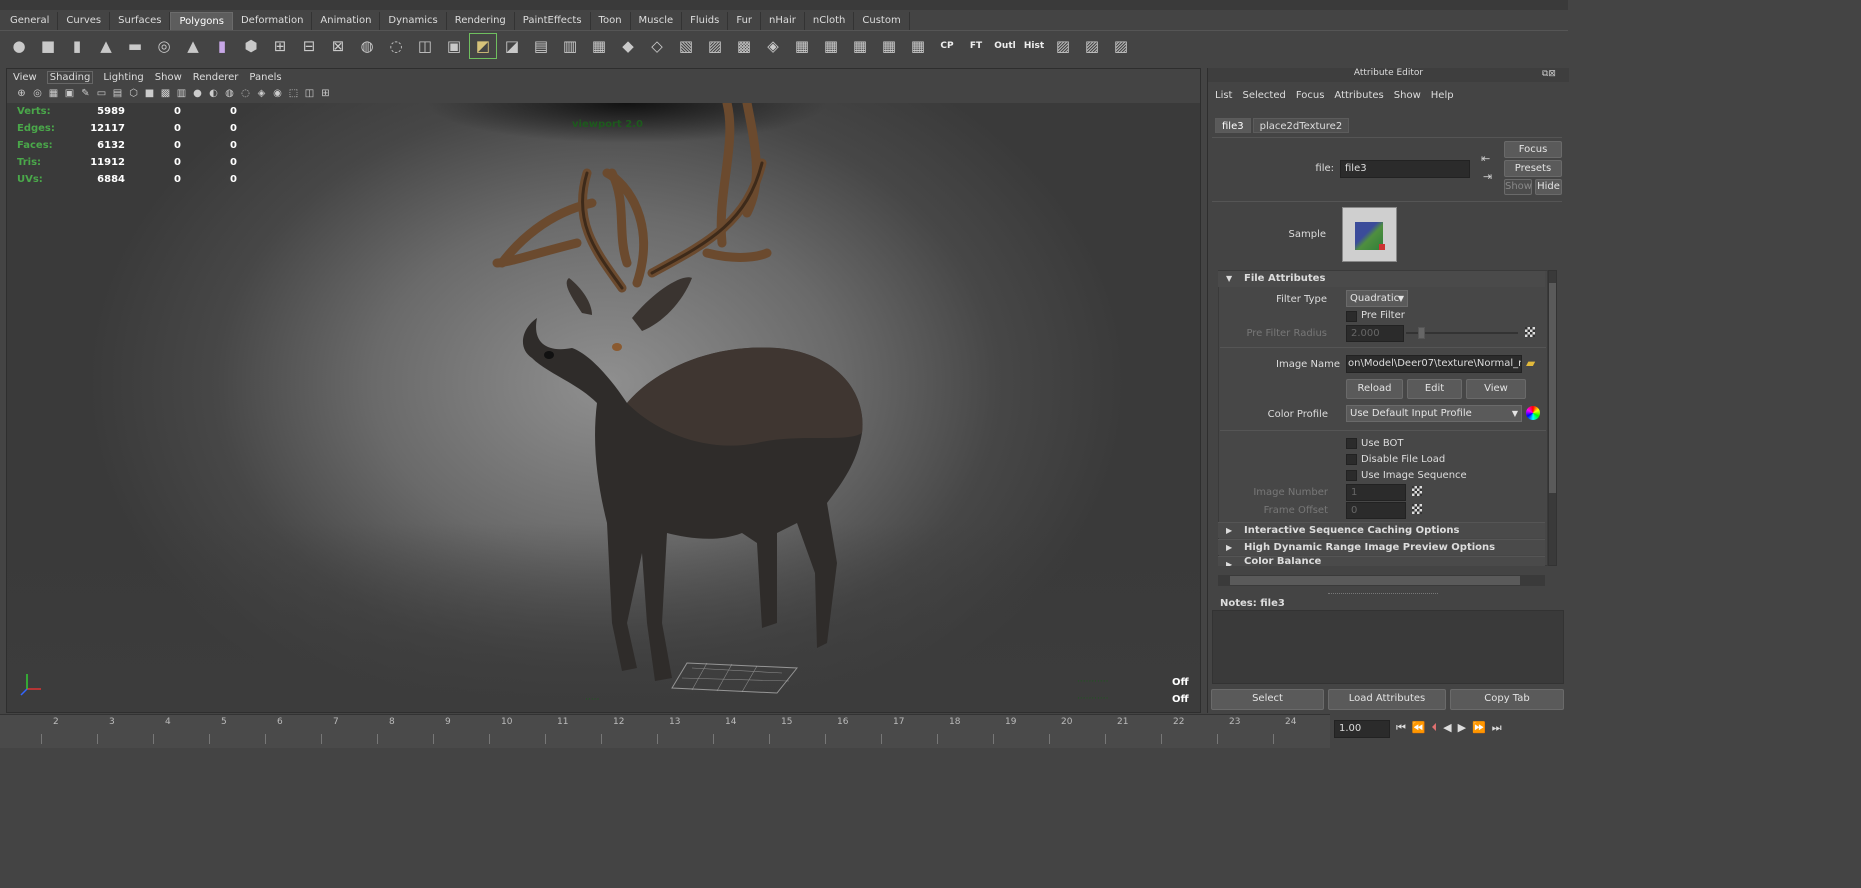 Image resolution: width=1861 pixels, height=888 pixels. I want to click on xray-joints-icon: ⊞, so click(325, 93).